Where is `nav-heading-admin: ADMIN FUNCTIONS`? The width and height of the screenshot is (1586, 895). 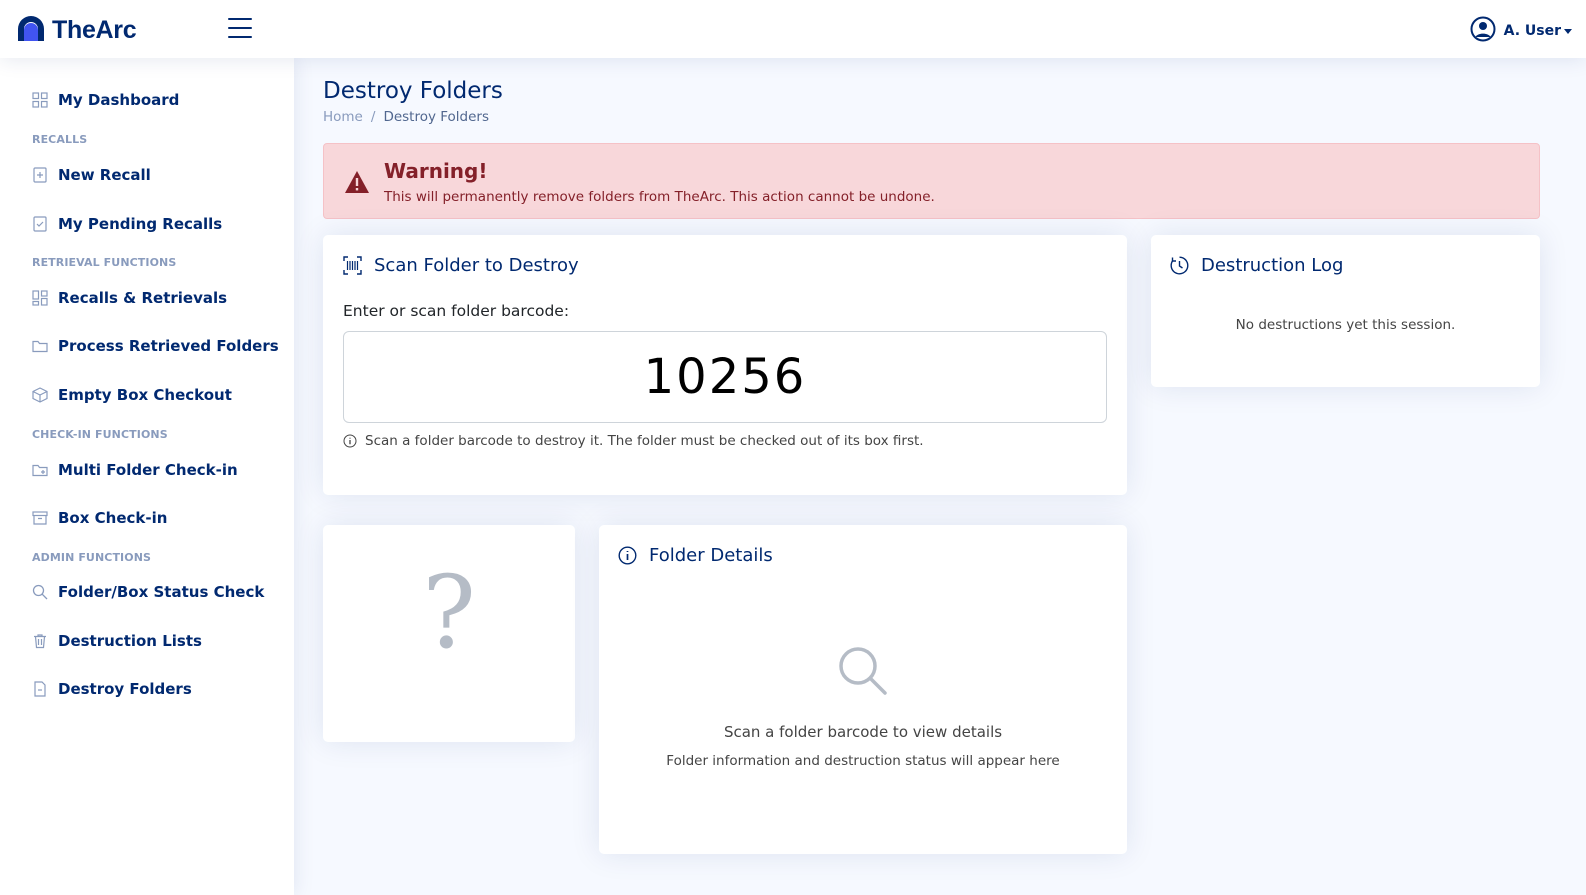
nav-heading-admin: ADMIN FUNCTIONS is located at coordinates (92, 557).